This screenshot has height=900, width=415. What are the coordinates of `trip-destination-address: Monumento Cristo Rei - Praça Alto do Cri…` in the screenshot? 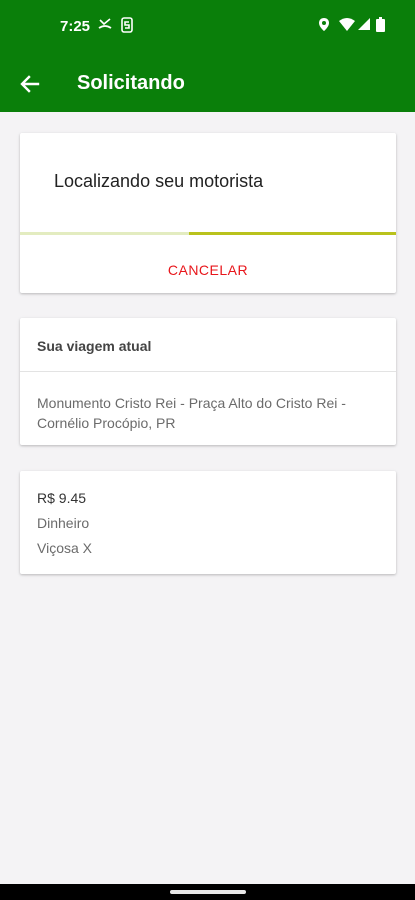 It's located at (191, 413).